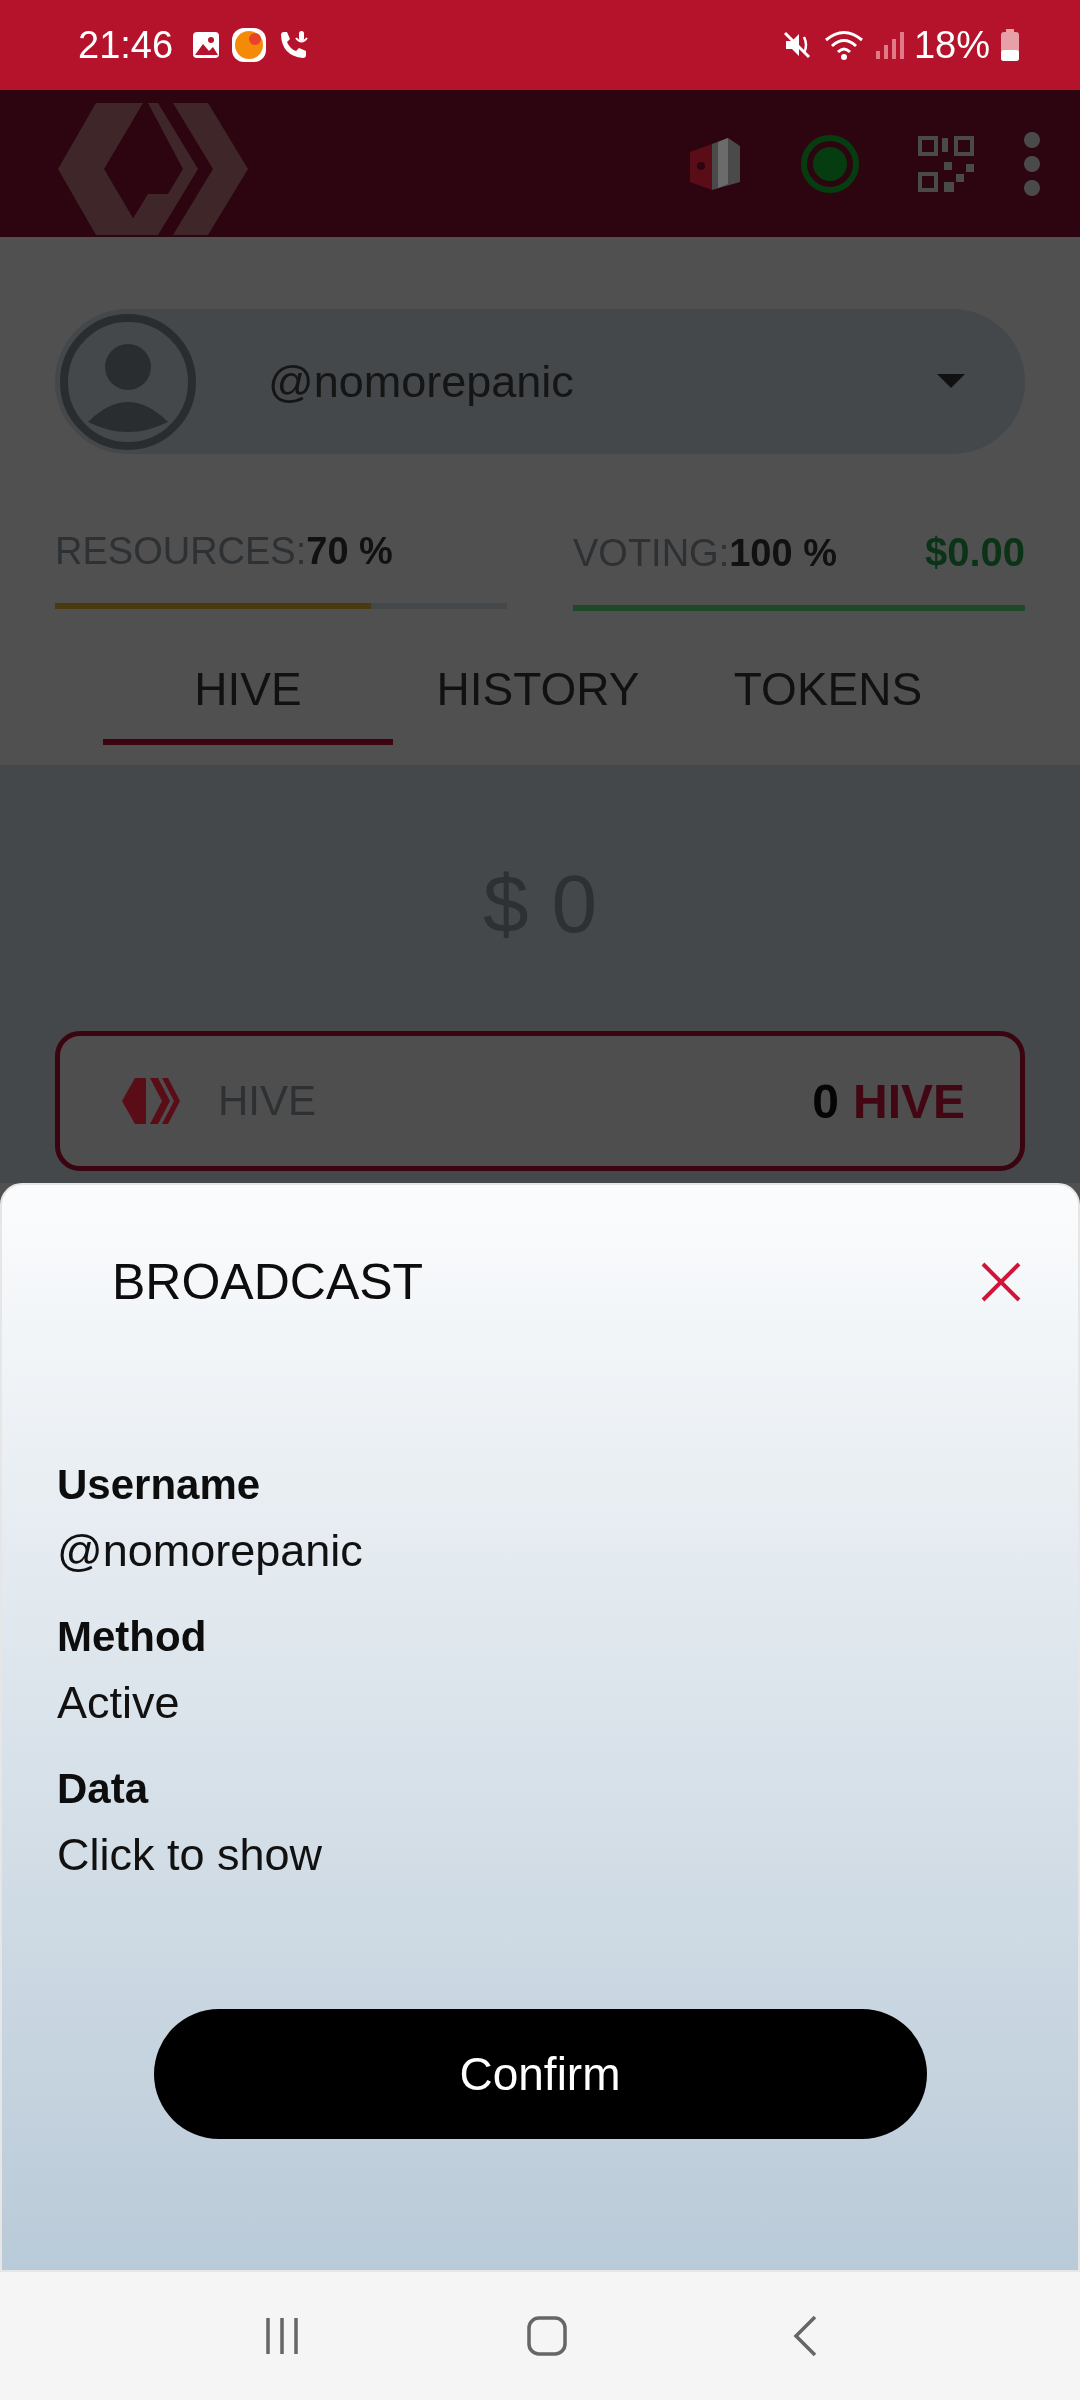  I want to click on avatar-icon, so click(128, 381).